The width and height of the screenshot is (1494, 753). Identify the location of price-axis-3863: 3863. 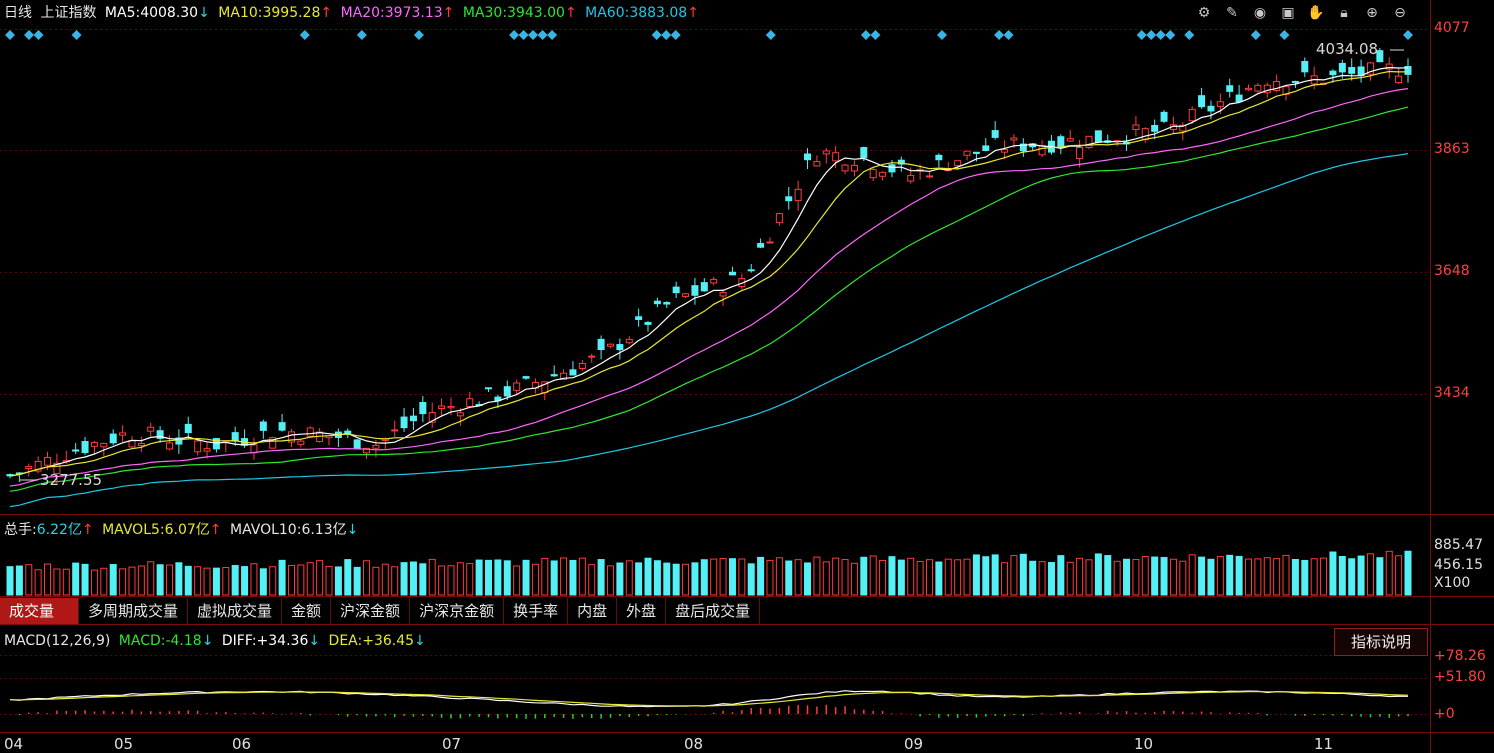
(1452, 149).